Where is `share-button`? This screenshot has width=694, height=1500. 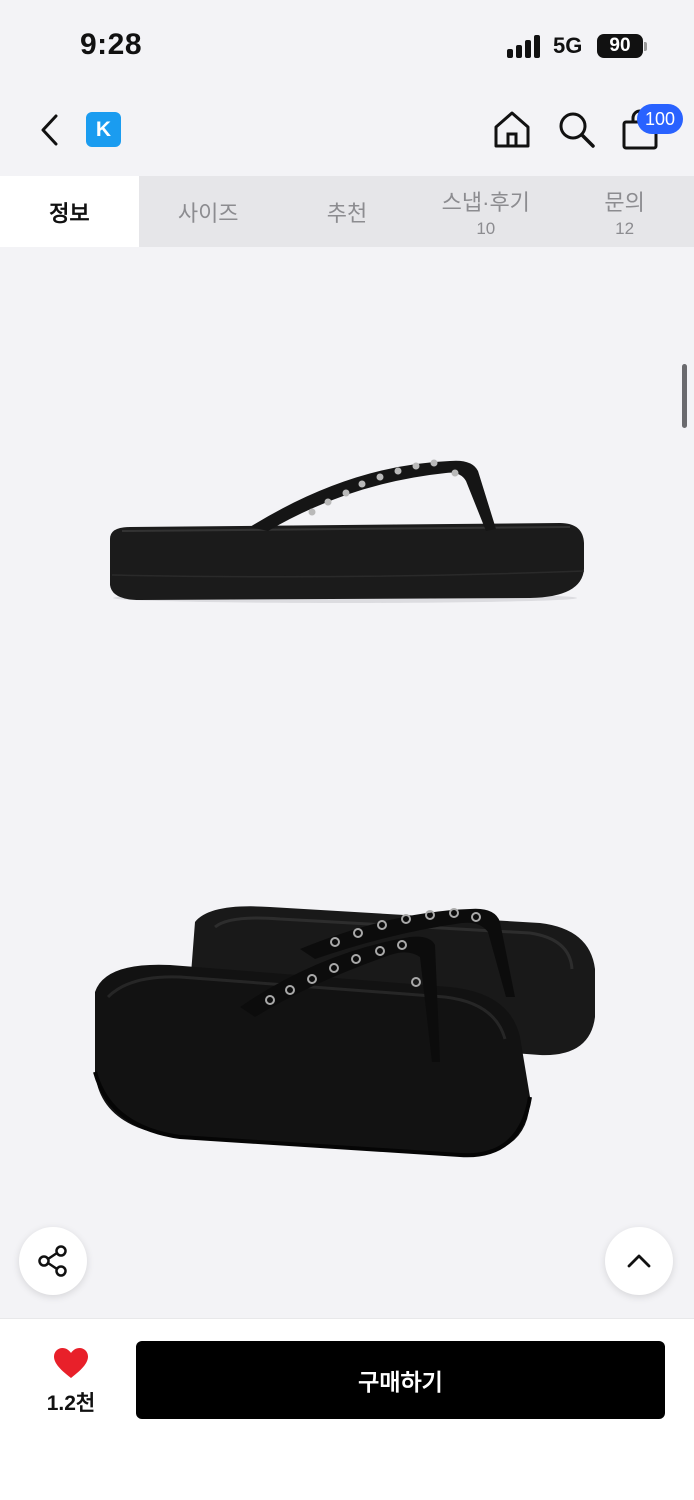
share-button is located at coordinates (53, 1261).